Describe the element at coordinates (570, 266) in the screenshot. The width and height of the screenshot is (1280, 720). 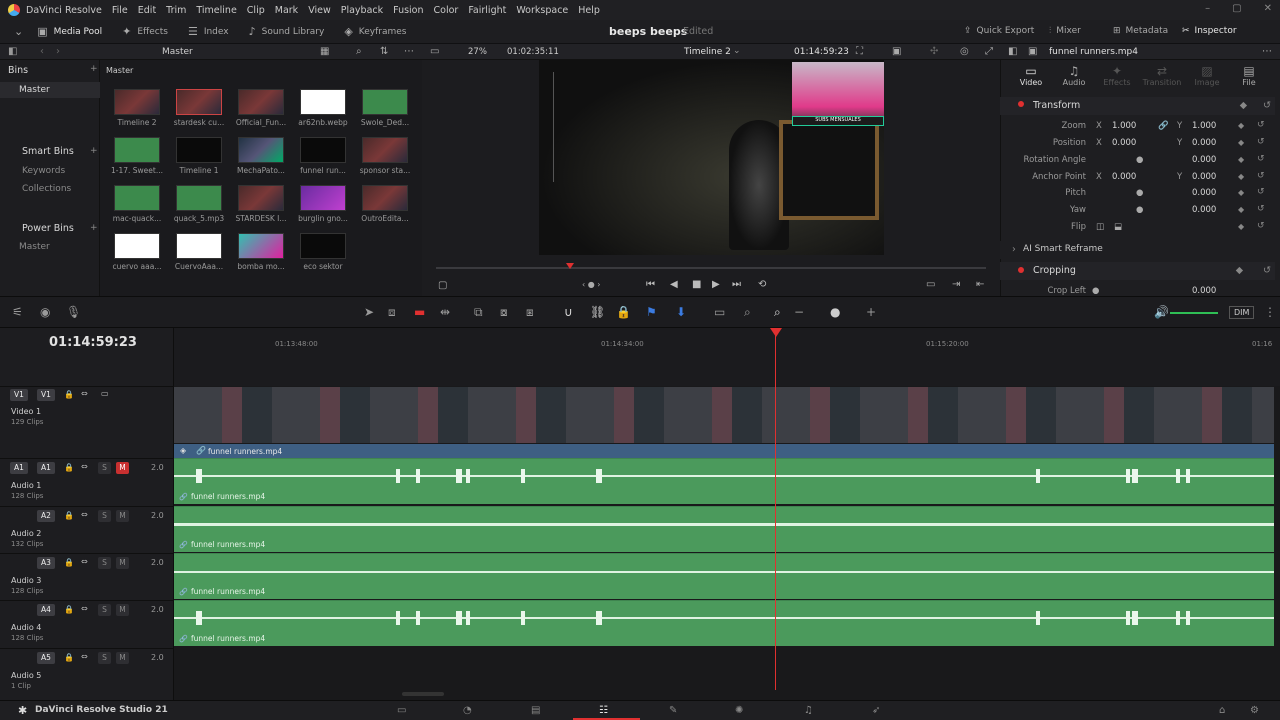
I see `scrubber-playhead` at that location.